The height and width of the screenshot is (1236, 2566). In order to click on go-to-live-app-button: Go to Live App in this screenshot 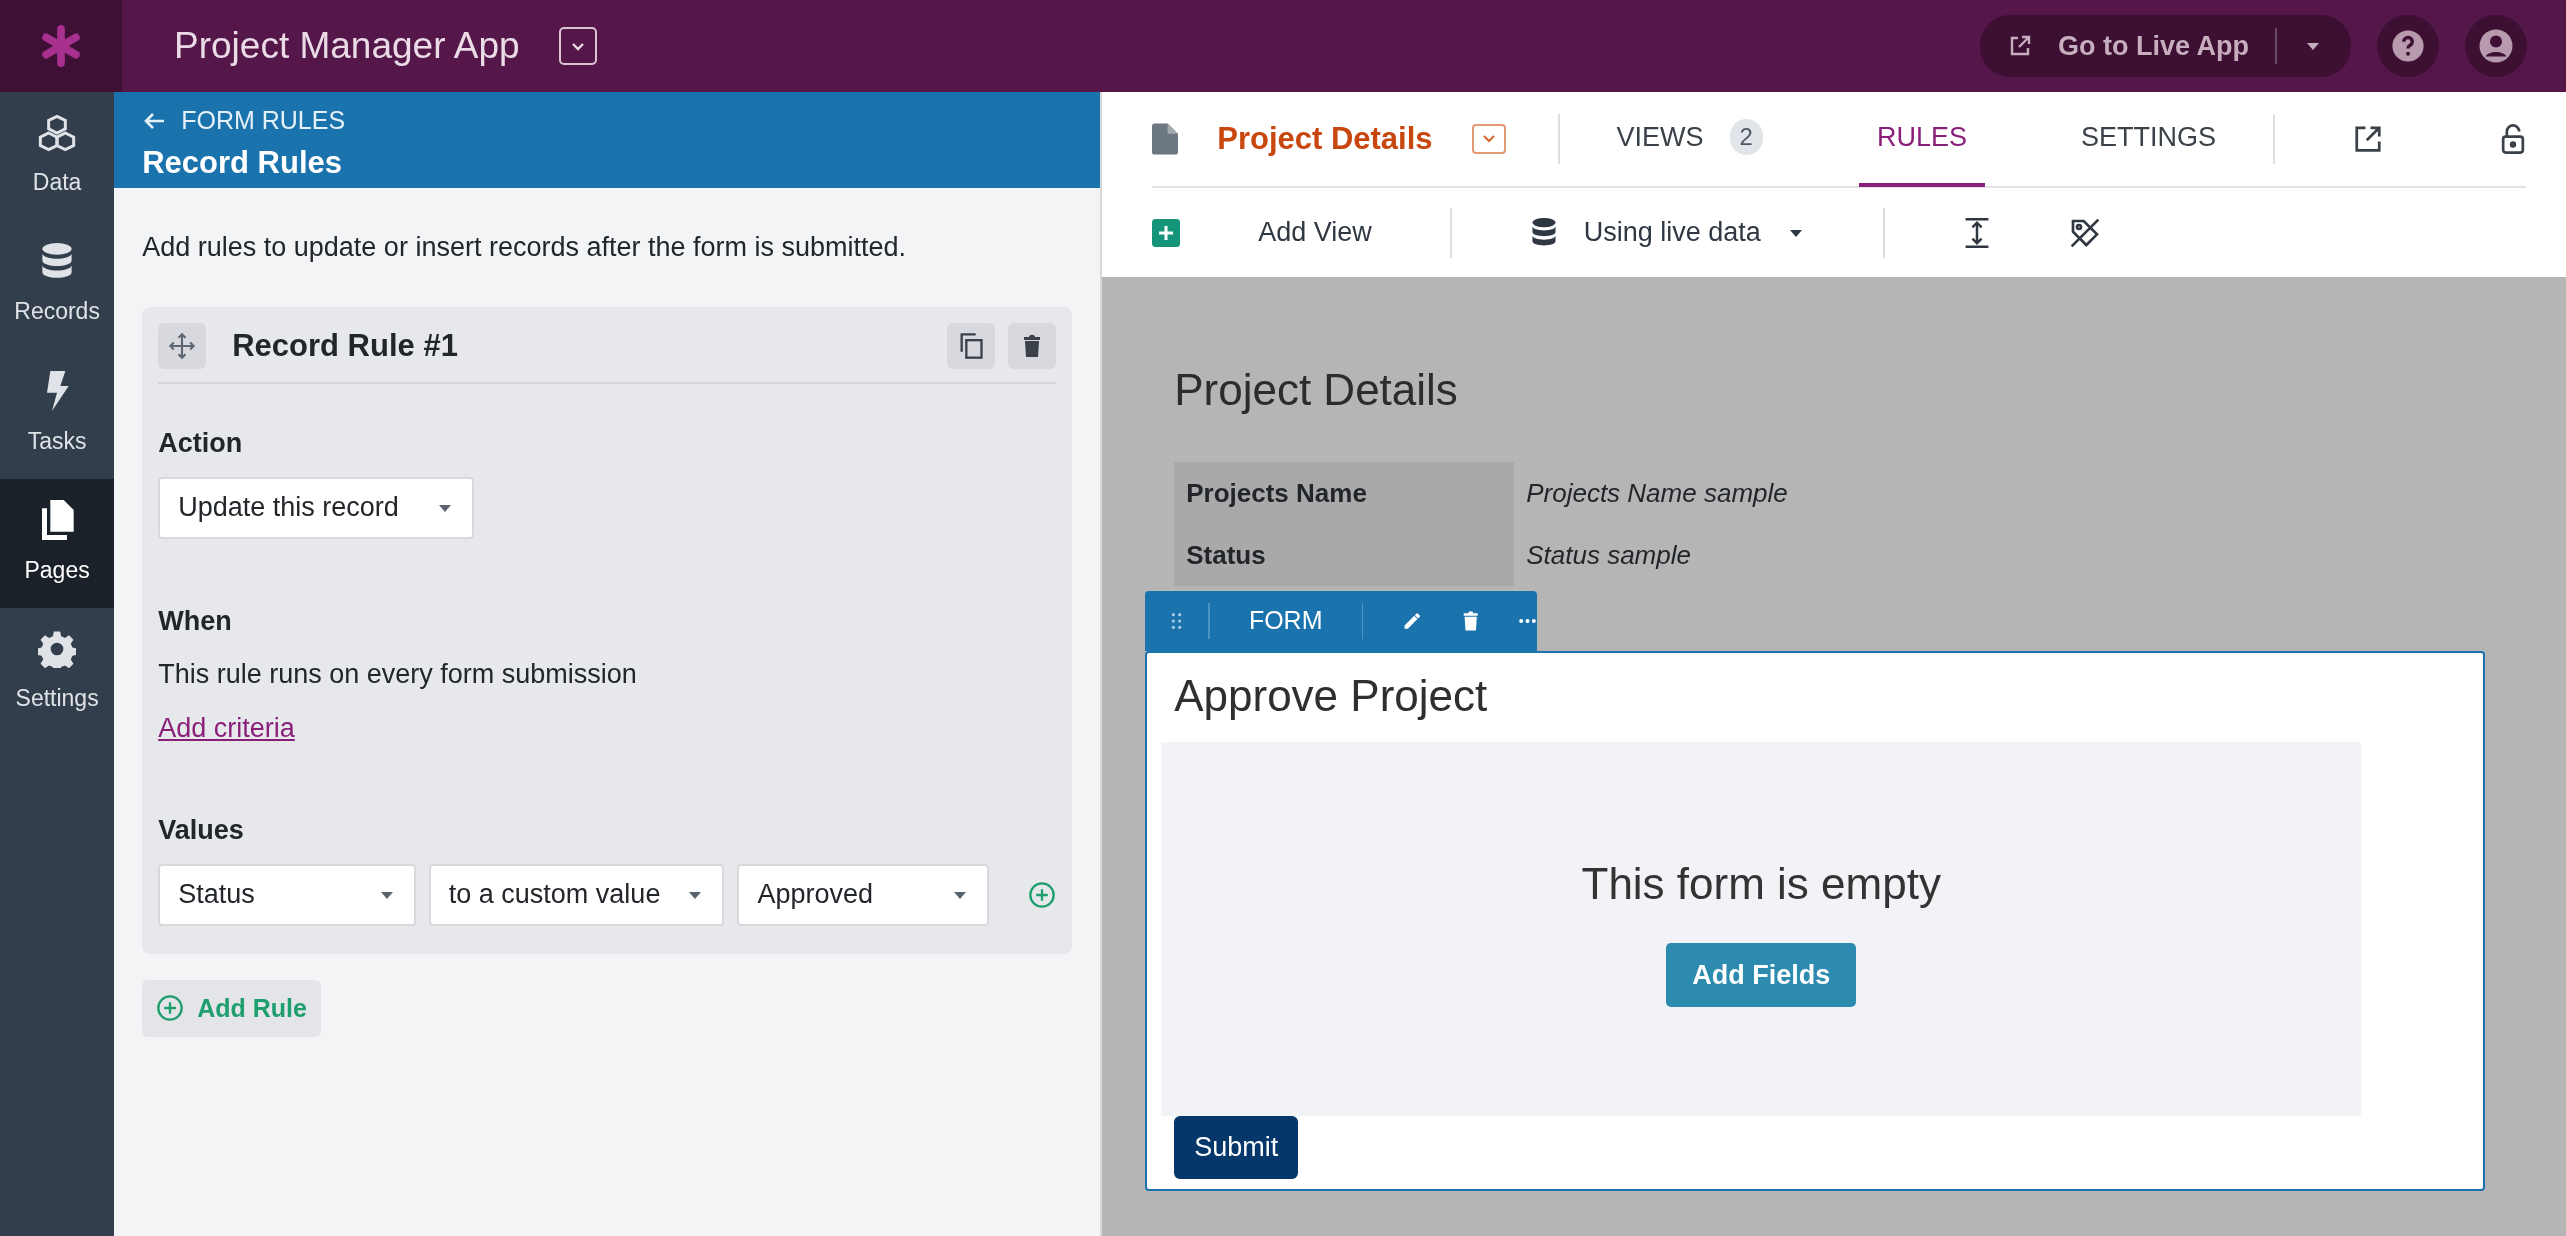, I will do `click(2165, 46)`.